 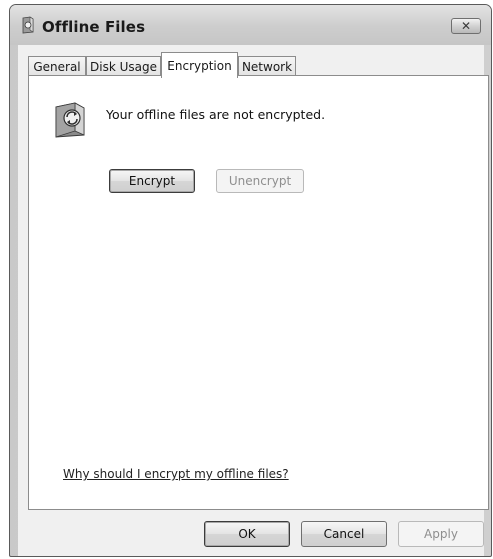 I want to click on unencrypt-button: Unencrypt, so click(x=260, y=181).